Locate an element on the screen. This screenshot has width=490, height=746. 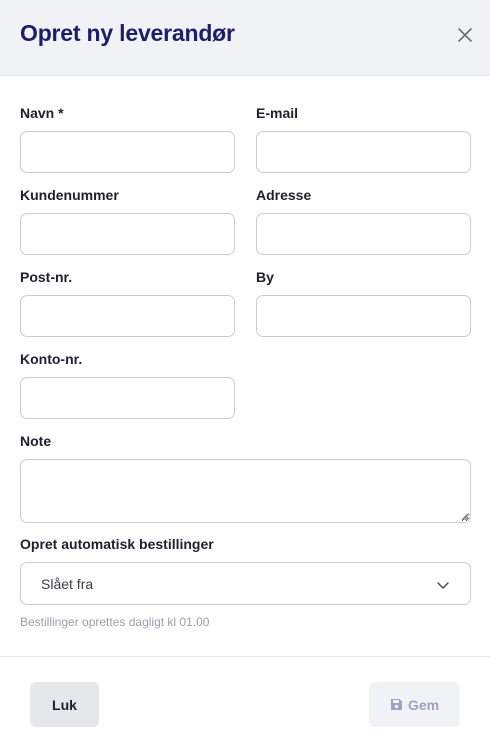
floppy-disk-icon is located at coordinates (396, 704).